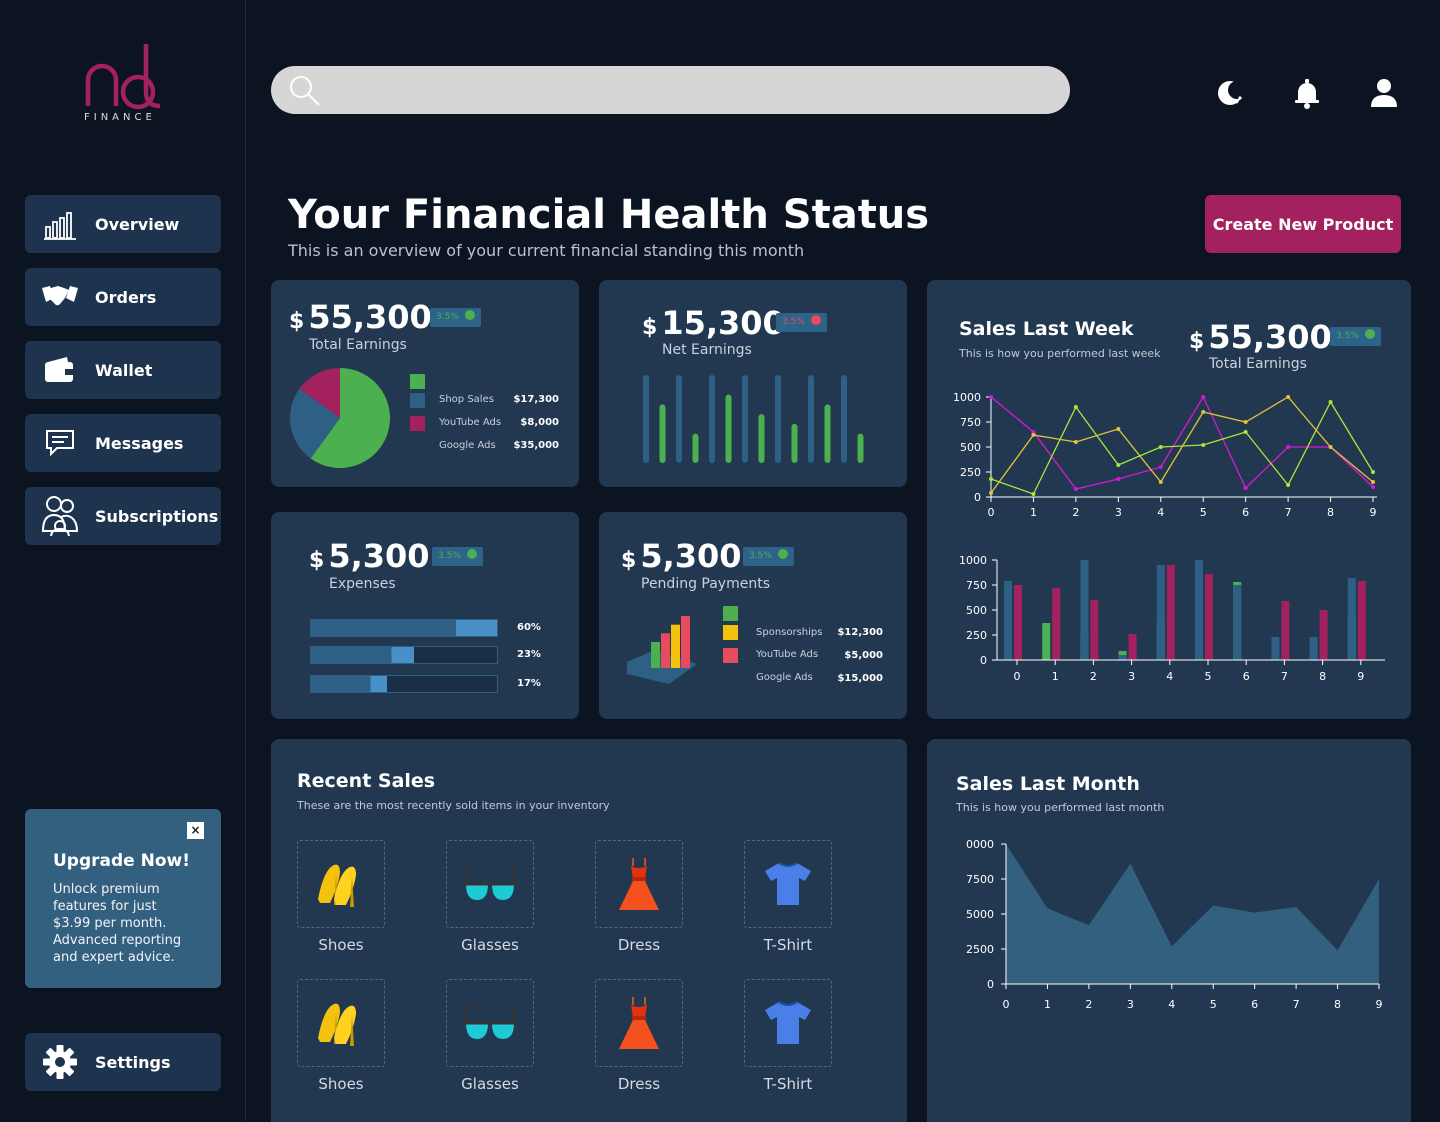  Describe the element at coordinates (123, 224) in the screenshot. I see `sidebar-item-overview: Overview` at that location.